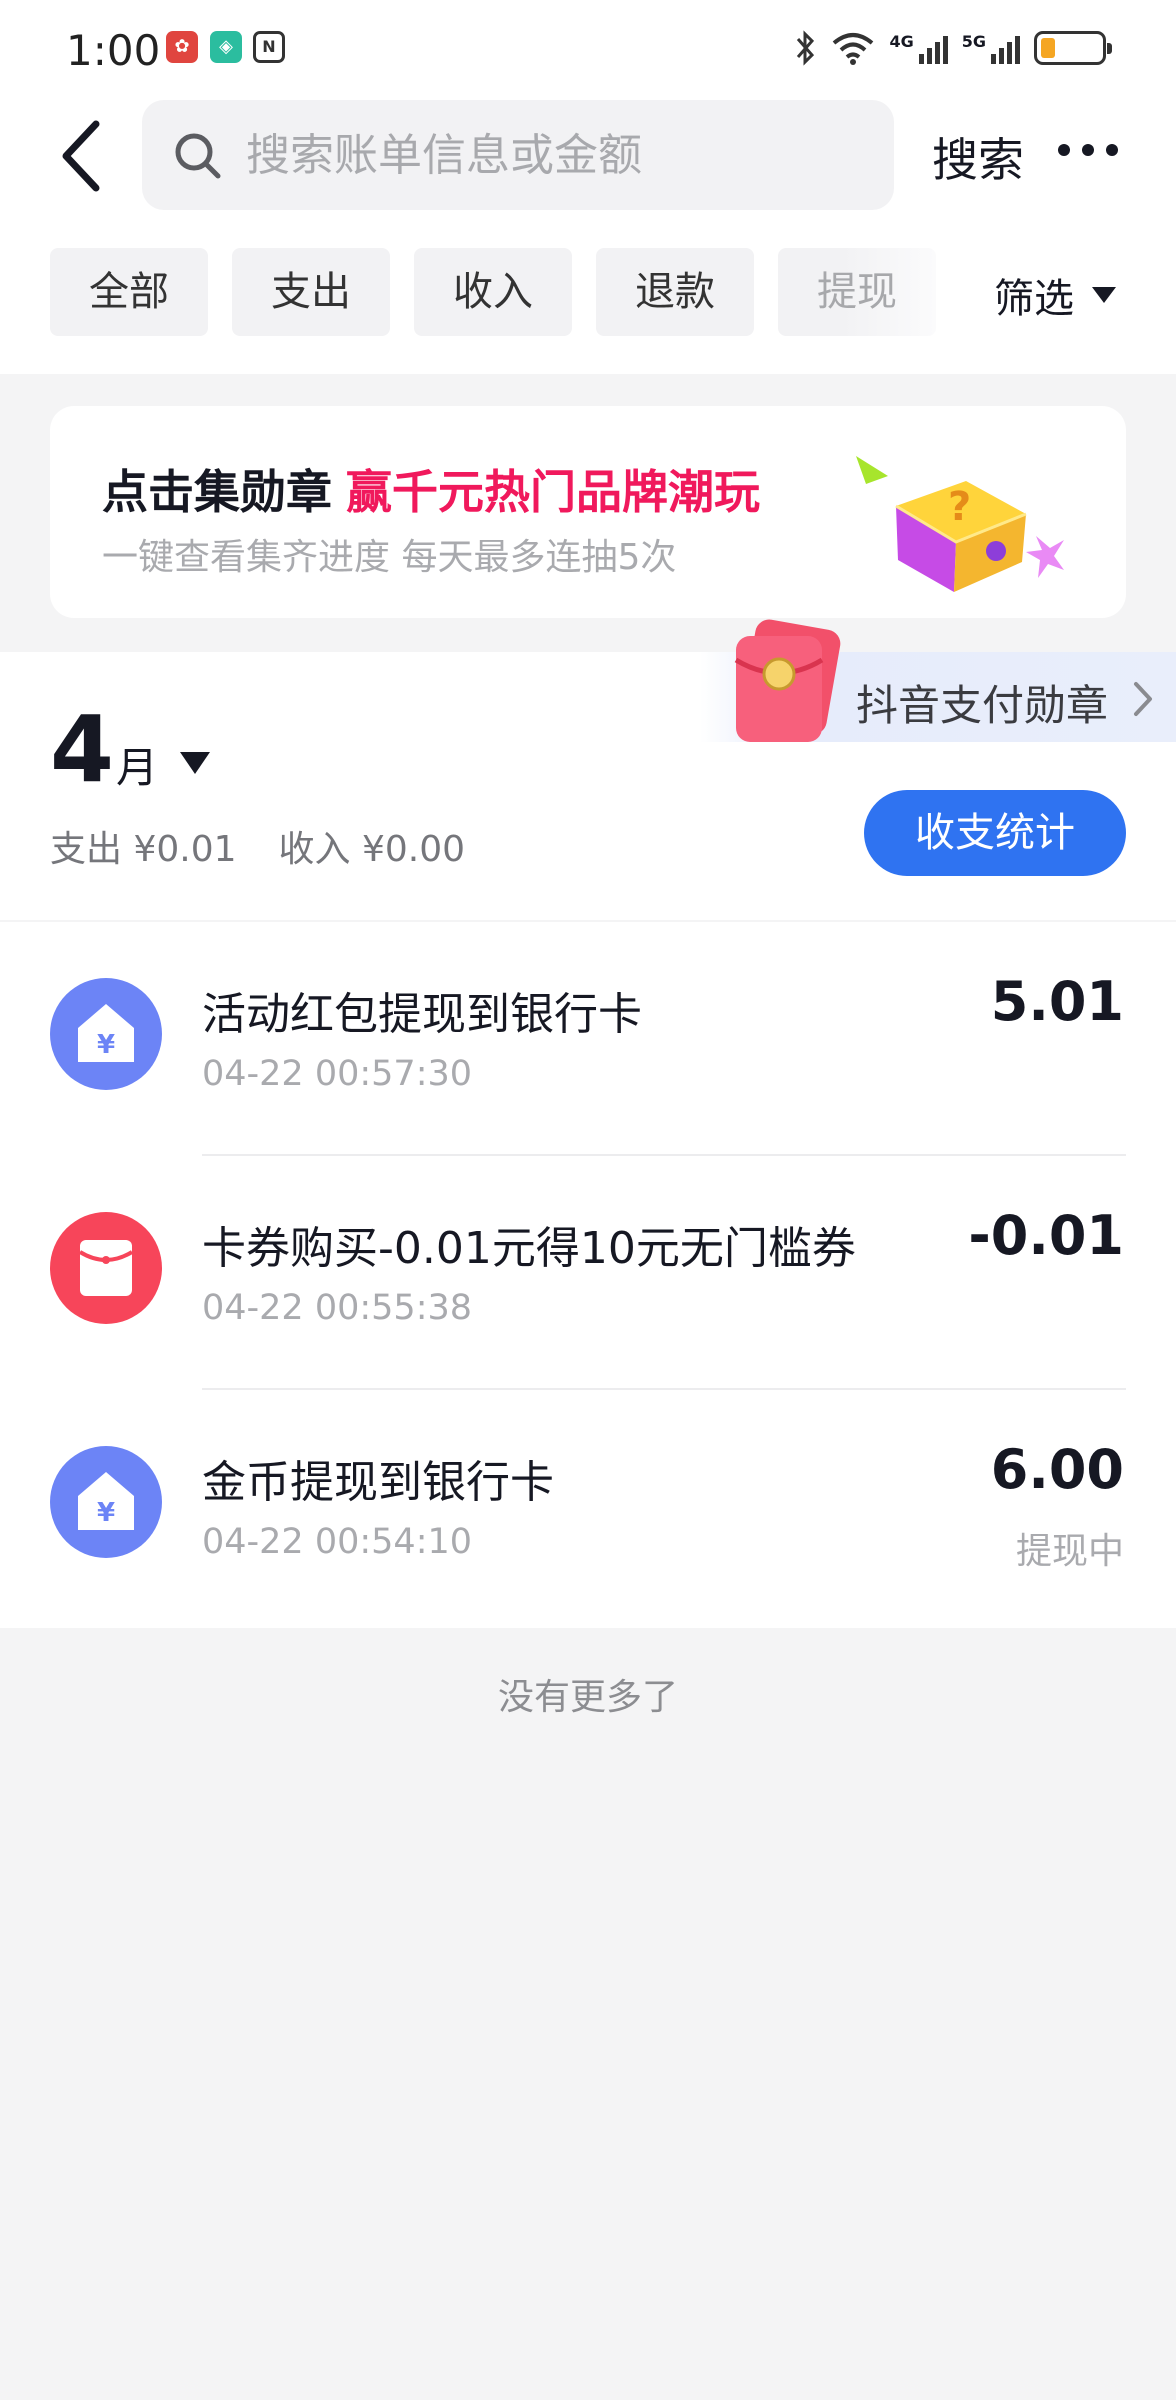 This screenshot has height=2400, width=1176. Describe the element at coordinates (1143, 699) in the screenshot. I see `chevron-right-icon` at that location.